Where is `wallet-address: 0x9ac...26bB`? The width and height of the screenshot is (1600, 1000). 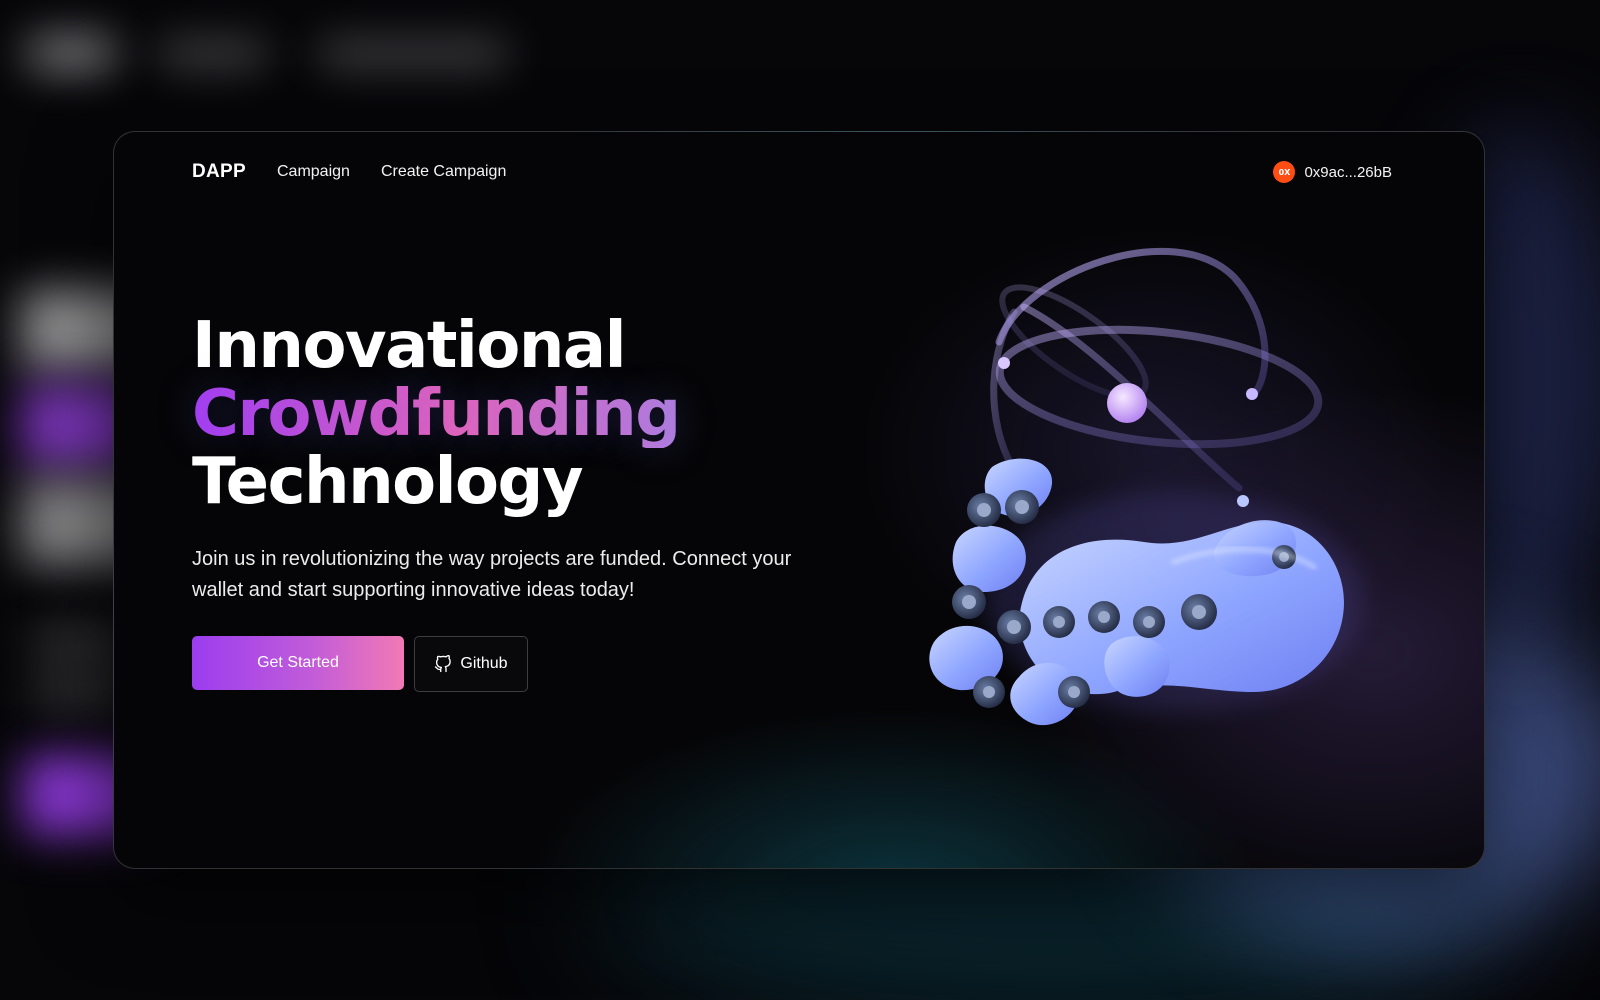 wallet-address: 0x9ac...26bB is located at coordinates (1348, 172).